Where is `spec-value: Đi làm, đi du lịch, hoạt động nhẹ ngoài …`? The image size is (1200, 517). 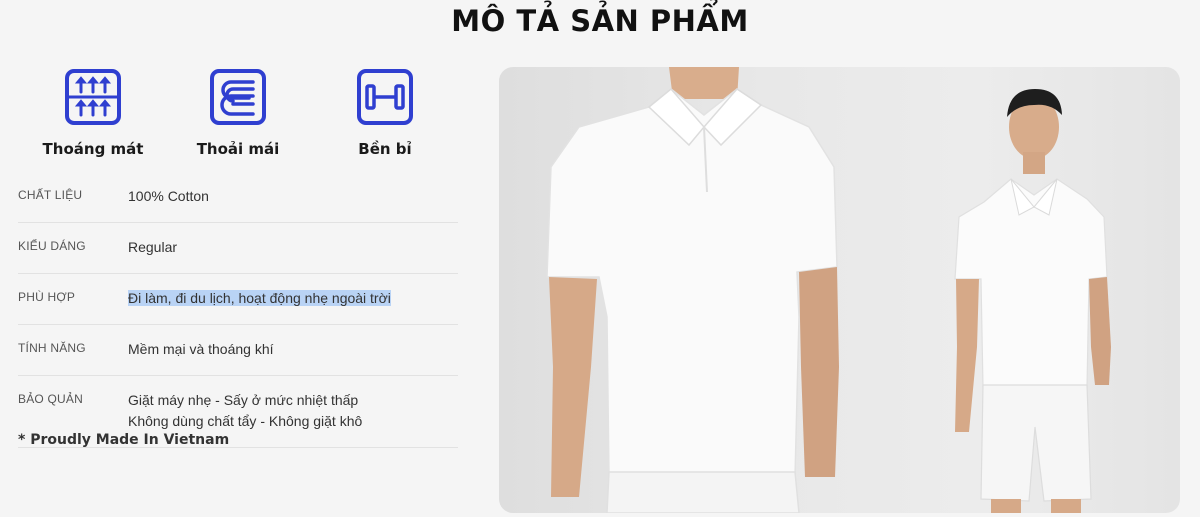 spec-value: Đi làm, đi du lịch, hoạt động nhẹ ngoài … is located at coordinates (259, 298).